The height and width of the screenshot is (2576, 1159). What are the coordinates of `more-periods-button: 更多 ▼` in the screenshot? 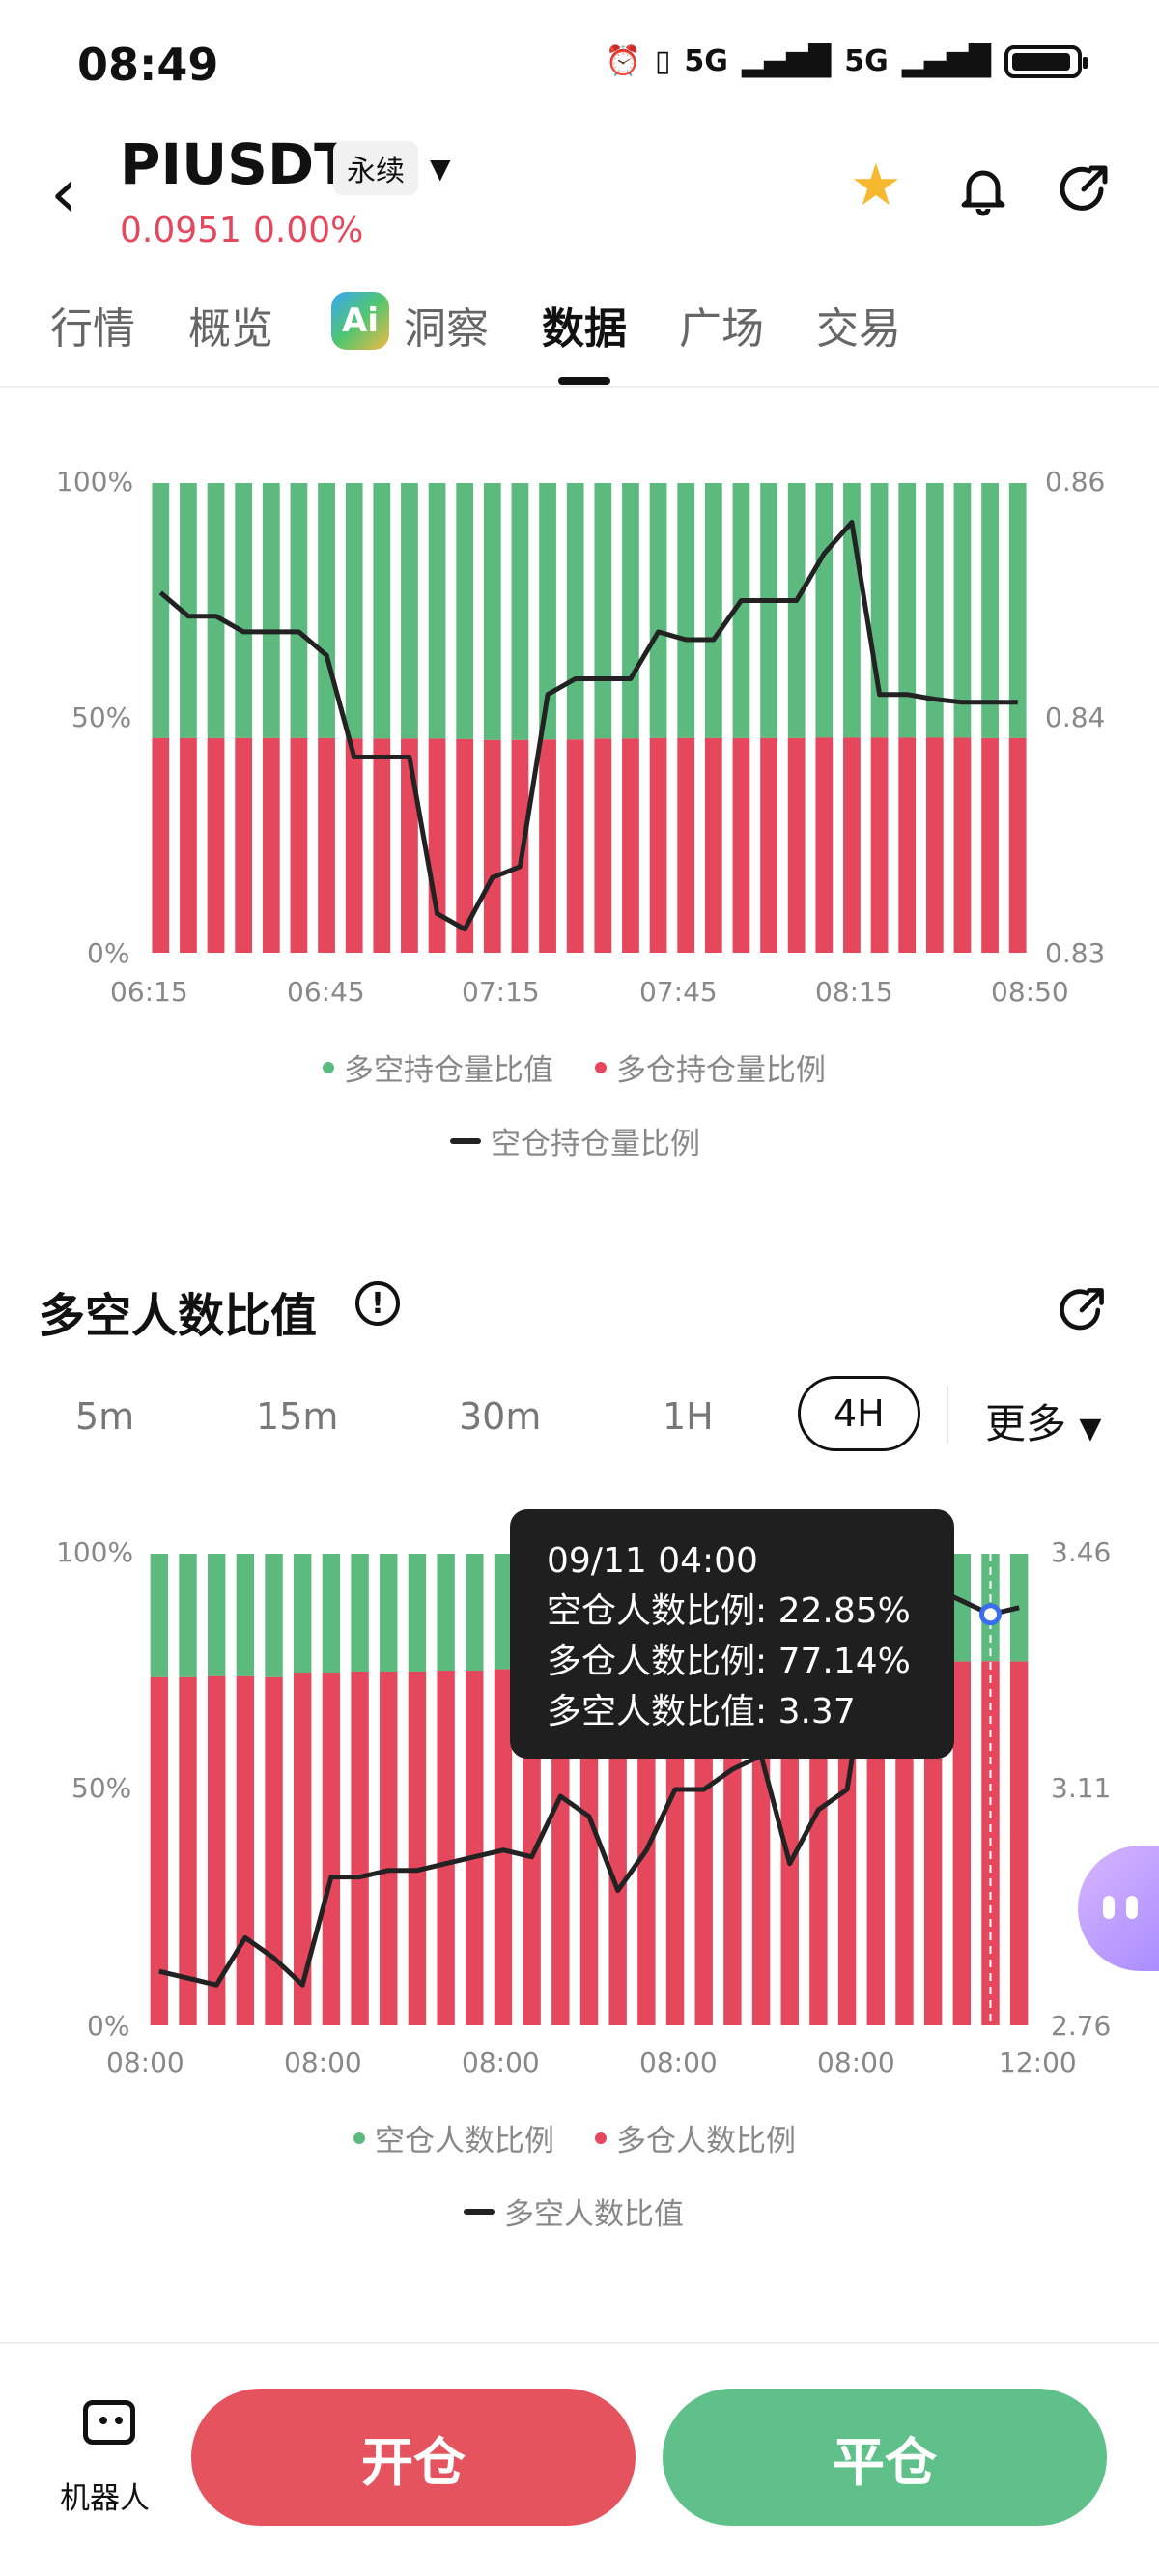 It's located at (1043, 1421).